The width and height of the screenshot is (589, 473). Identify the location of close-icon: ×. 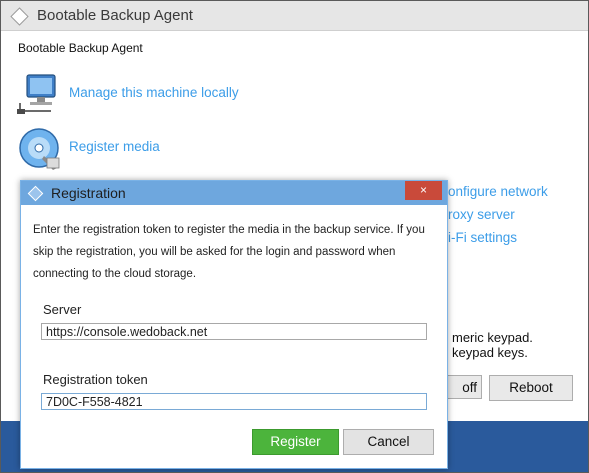
(423, 190).